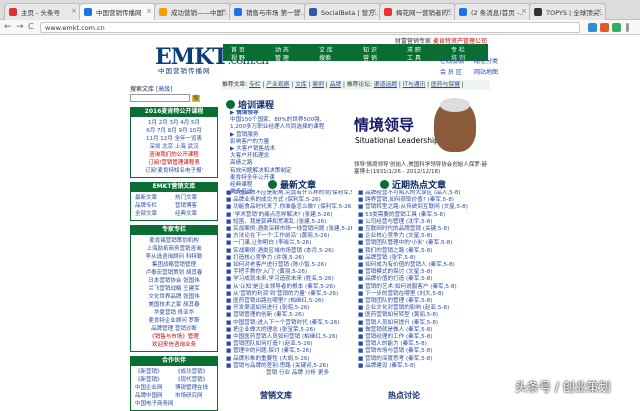  I want to click on hot-item: ■ 品牌建设 (秦军,5-8), so click(424, 366).